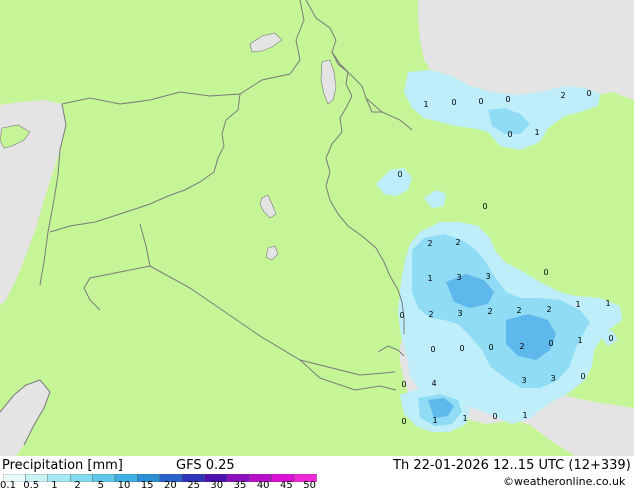 The image size is (634, 491). I want to click on product-title: Precipitation [mm], so click(62, 465).